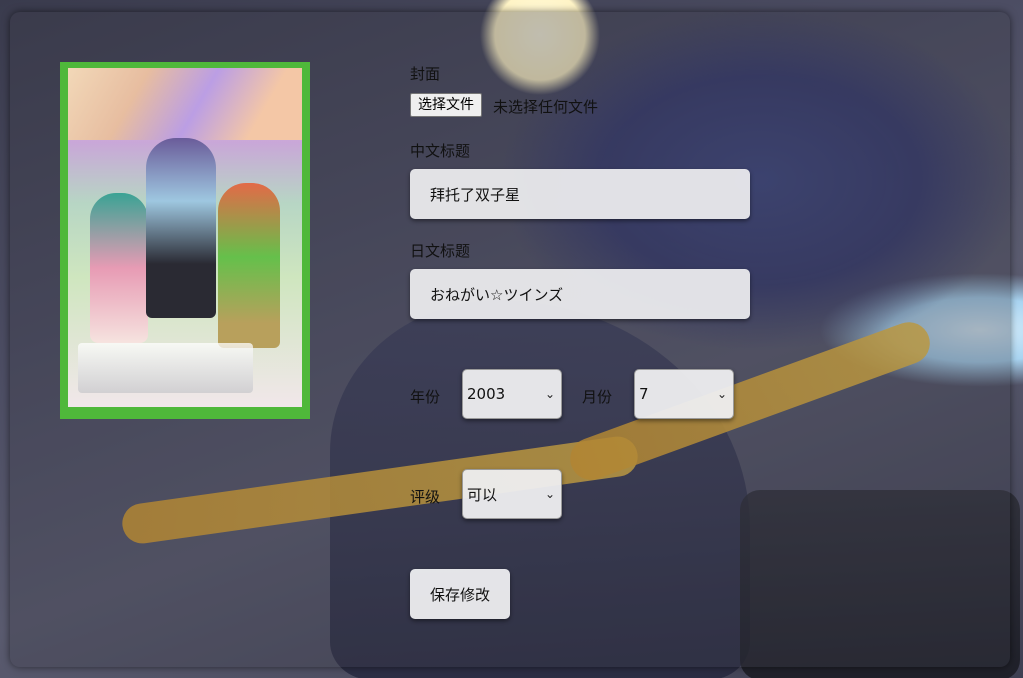 The height and width of the screenshot is (678, 1023). What do you see at coordinates (580, 294) in the screenshot?
I see `jp-title-input: おねがい☆ツインズ` at bounding box center [580, 294].